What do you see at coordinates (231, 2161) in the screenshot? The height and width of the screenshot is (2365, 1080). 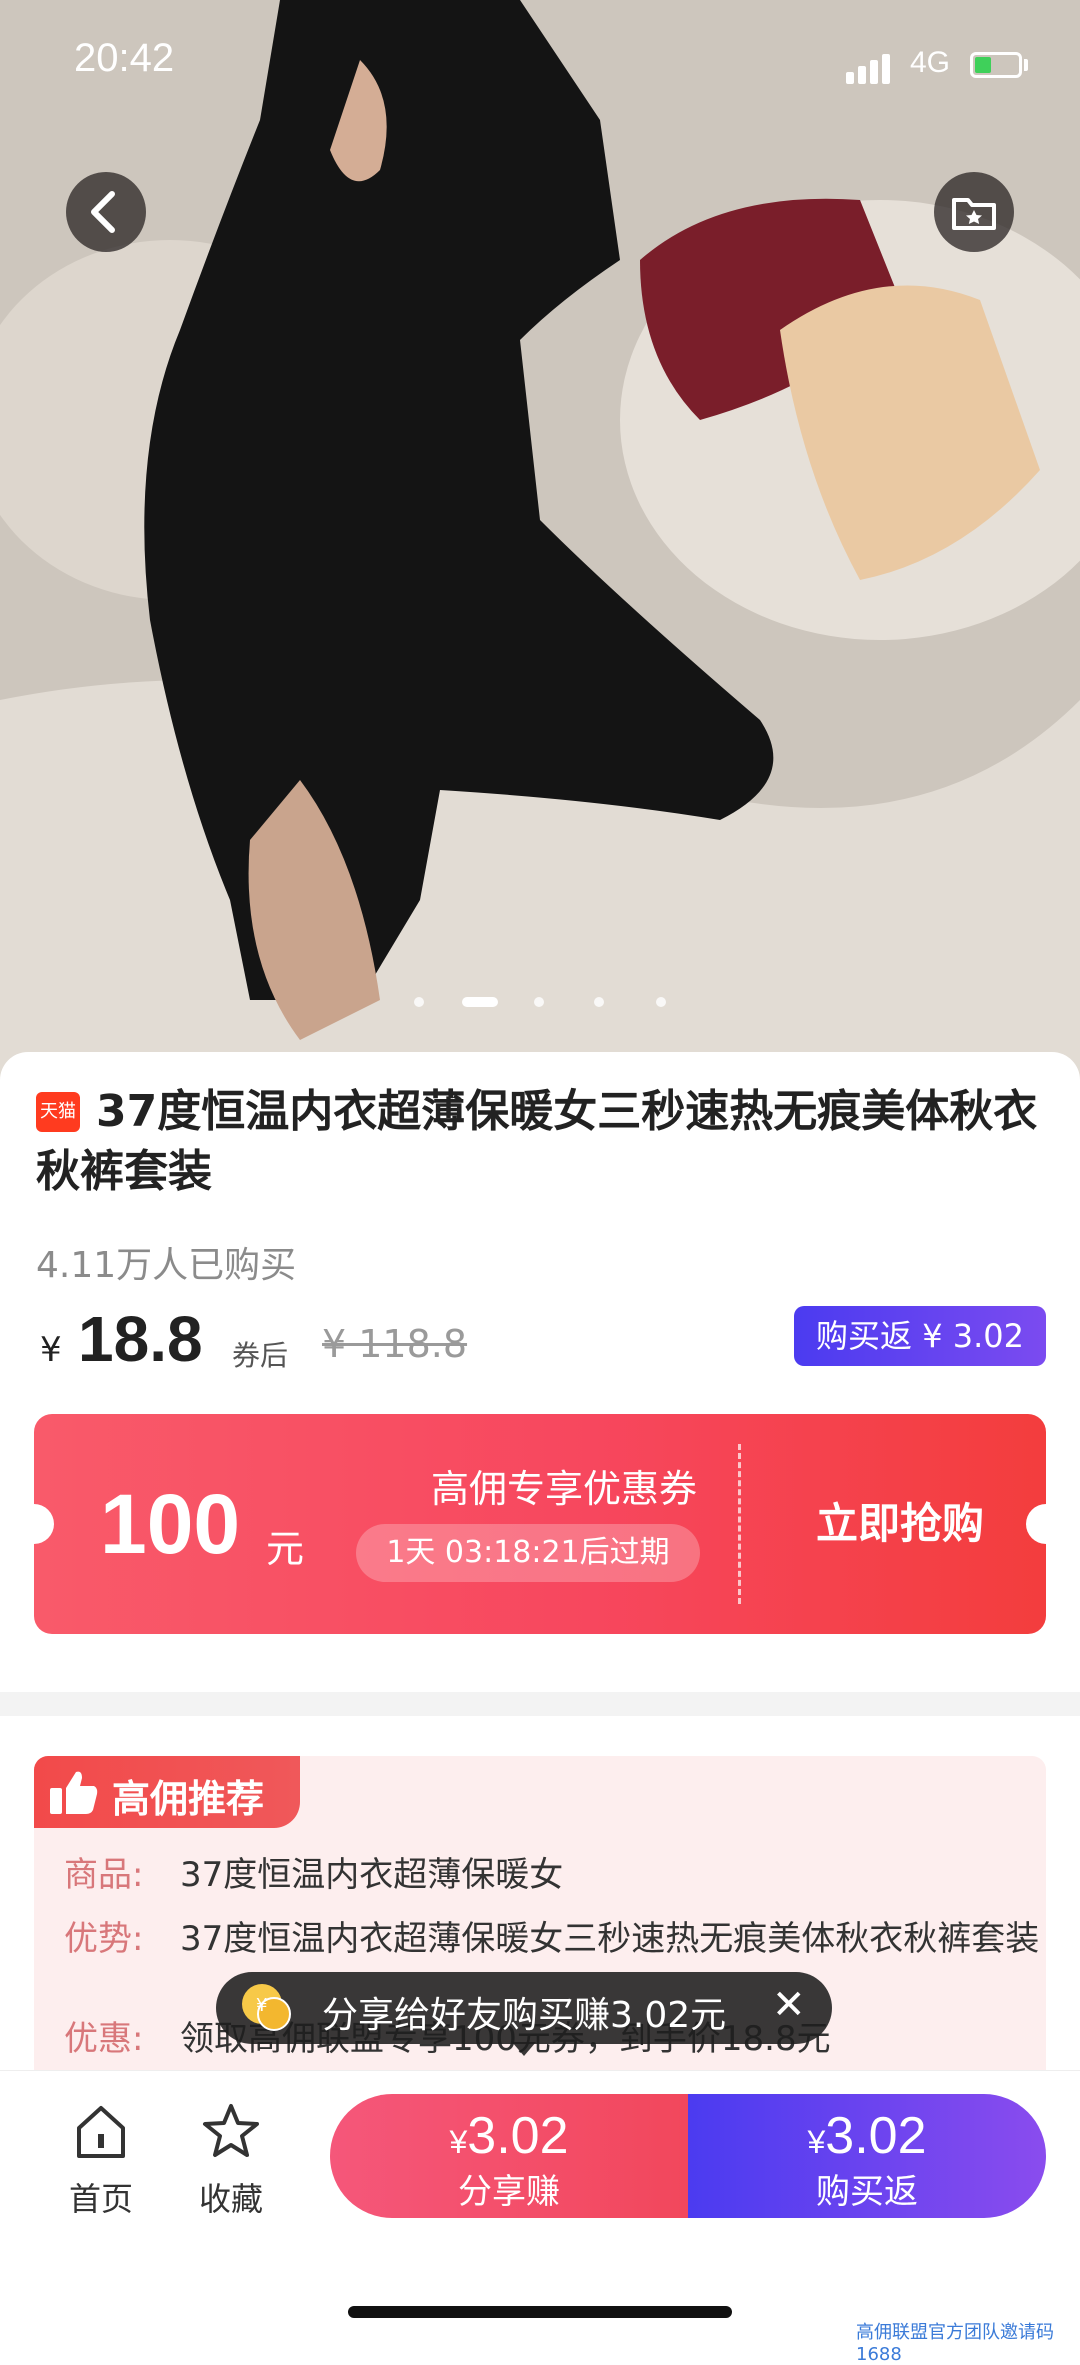 I see `tab-favorite: 收藏` at bounding box center [231, 2161].